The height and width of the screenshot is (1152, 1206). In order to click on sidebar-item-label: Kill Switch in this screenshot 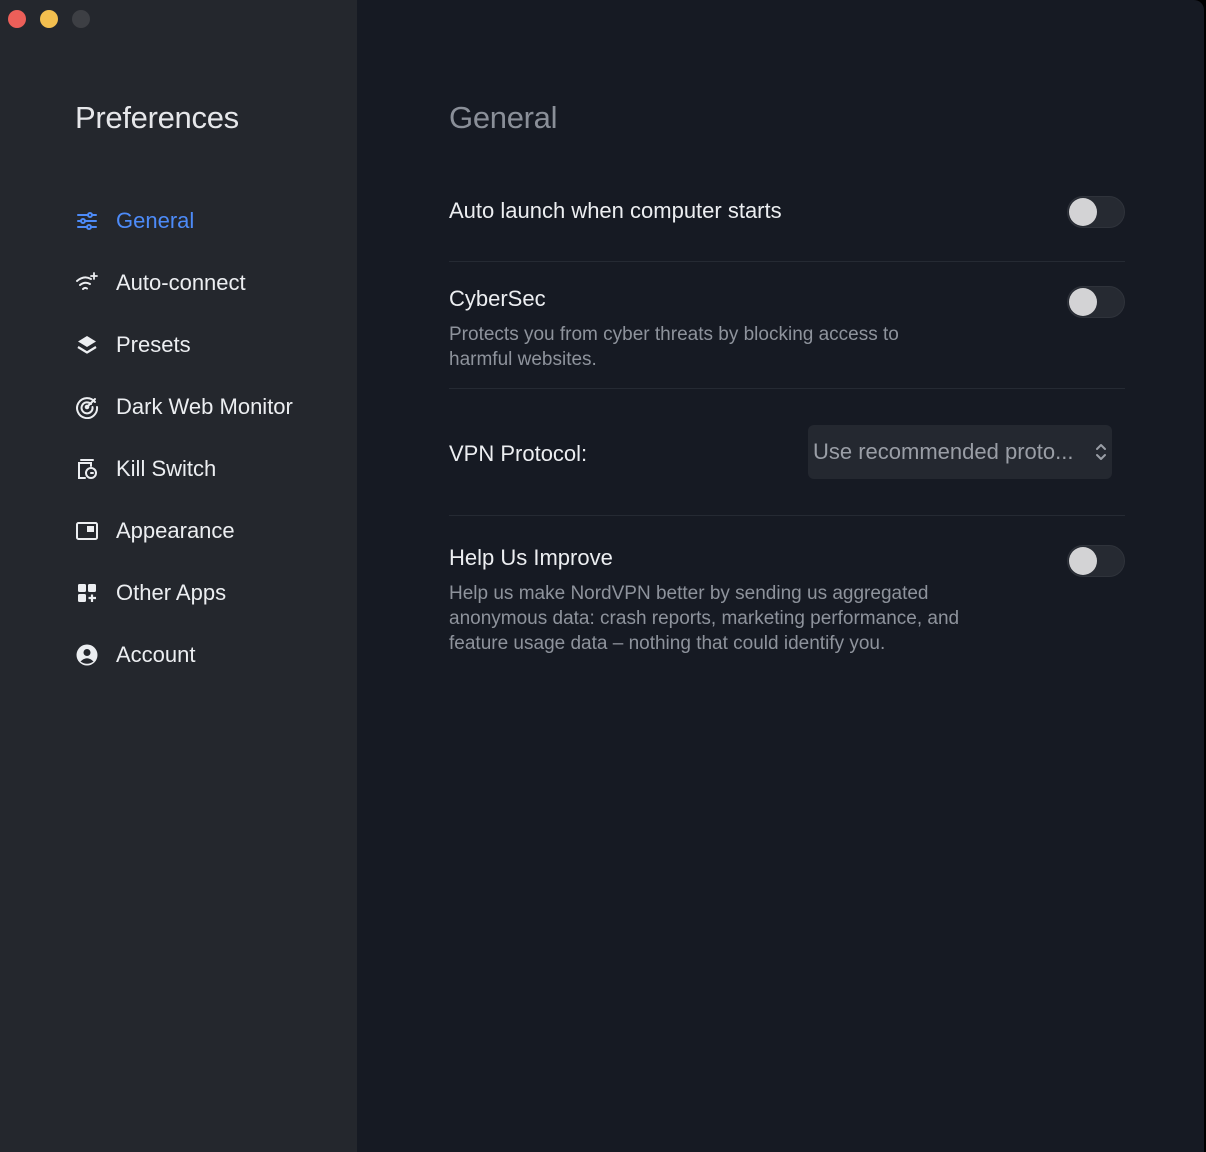, I will do `click(166, 468)`.